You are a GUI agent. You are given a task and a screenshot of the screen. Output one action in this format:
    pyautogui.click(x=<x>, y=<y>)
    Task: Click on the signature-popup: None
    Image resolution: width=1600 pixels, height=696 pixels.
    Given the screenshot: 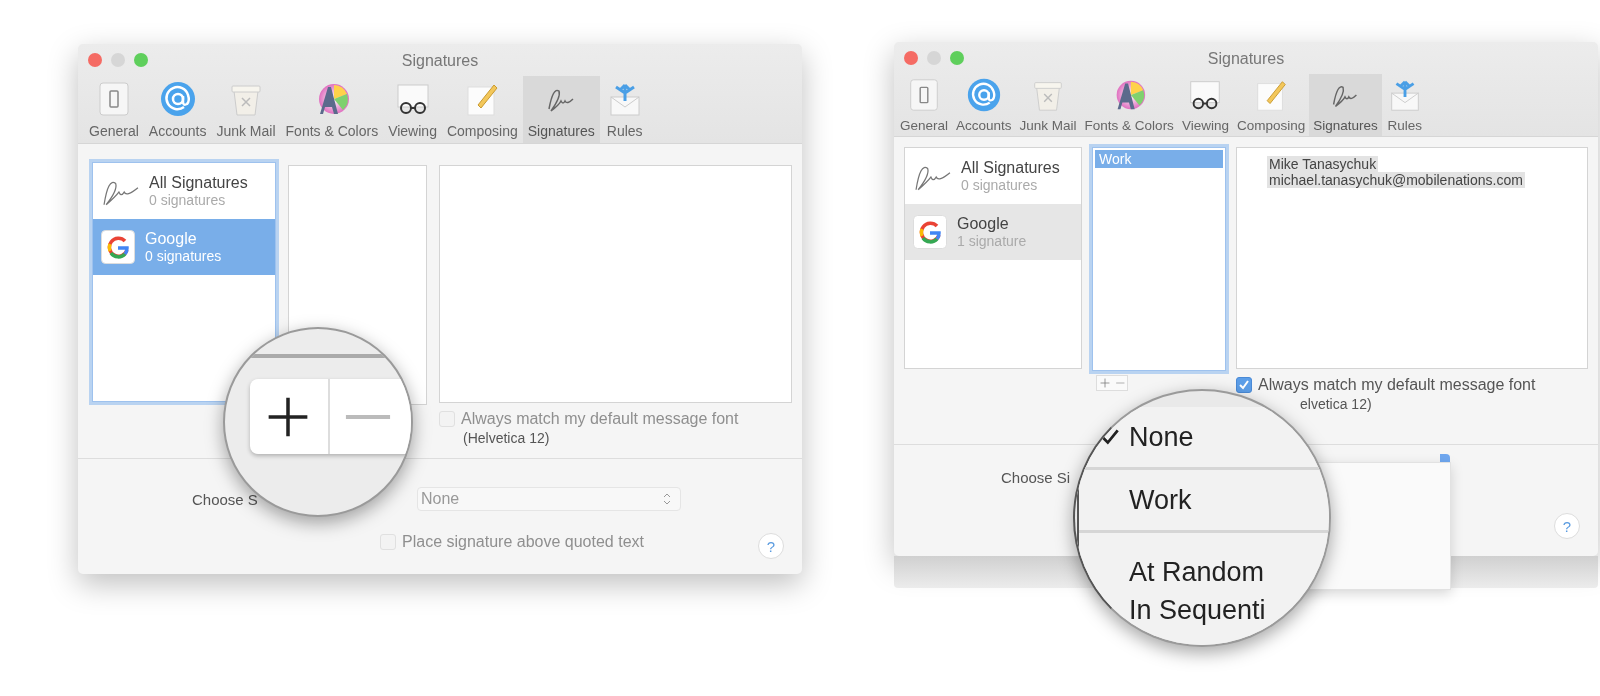 What is the action you would take?
    pyautogui.click(x=549, y=499)
    